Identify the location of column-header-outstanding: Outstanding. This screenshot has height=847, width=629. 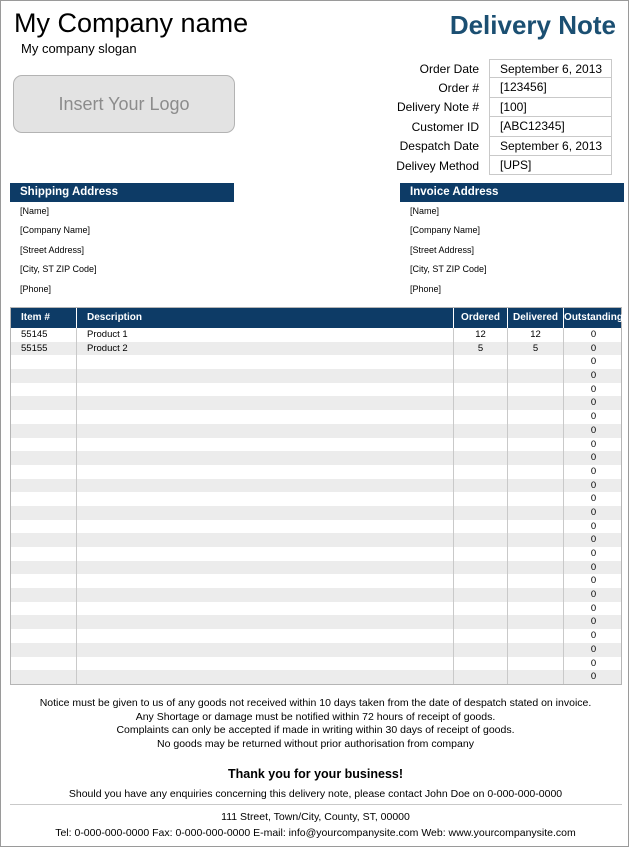
(593, 317).